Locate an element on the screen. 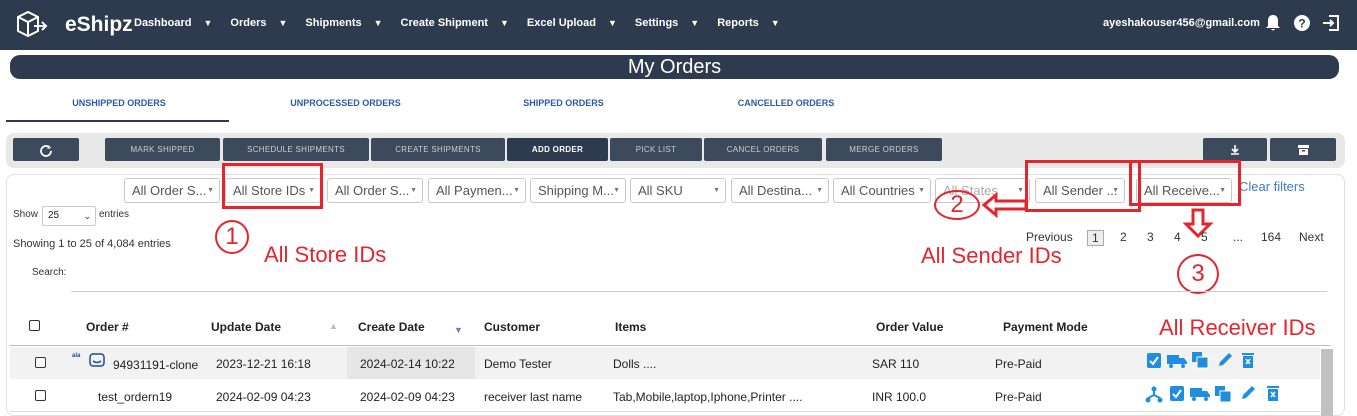  nav-excel-upload: Excel Upload ▼ is located at coordinates (581, 23).